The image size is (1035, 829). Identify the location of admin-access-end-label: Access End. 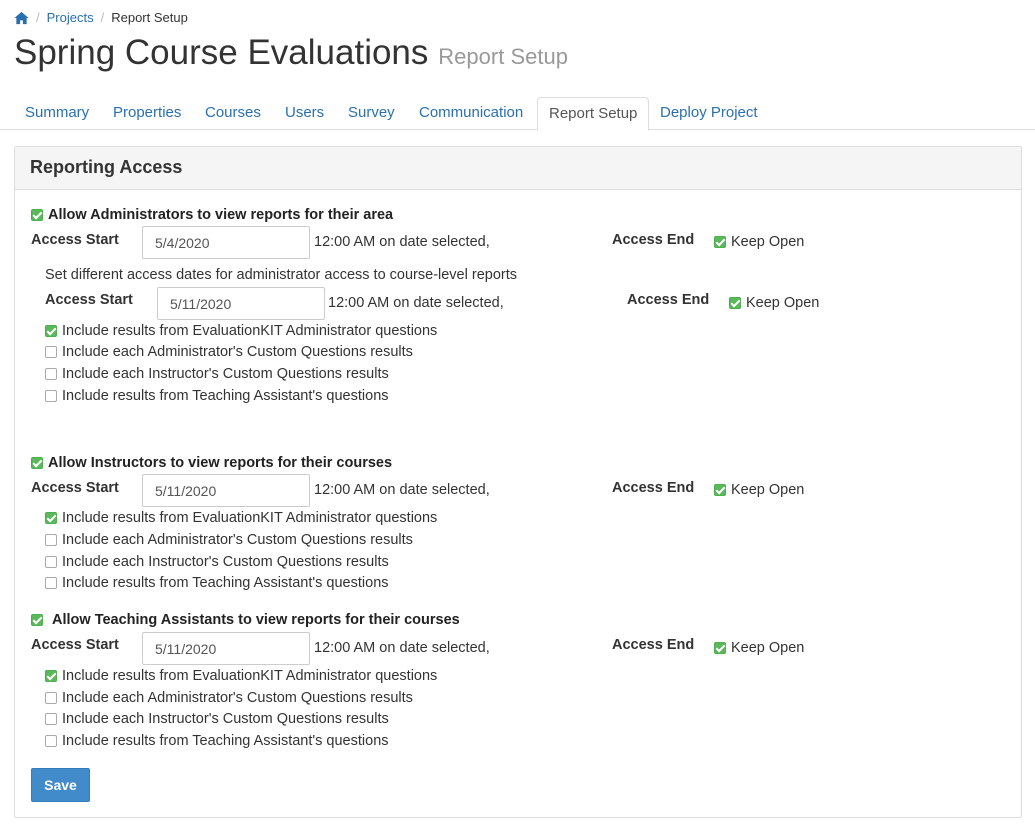
(653, 240).